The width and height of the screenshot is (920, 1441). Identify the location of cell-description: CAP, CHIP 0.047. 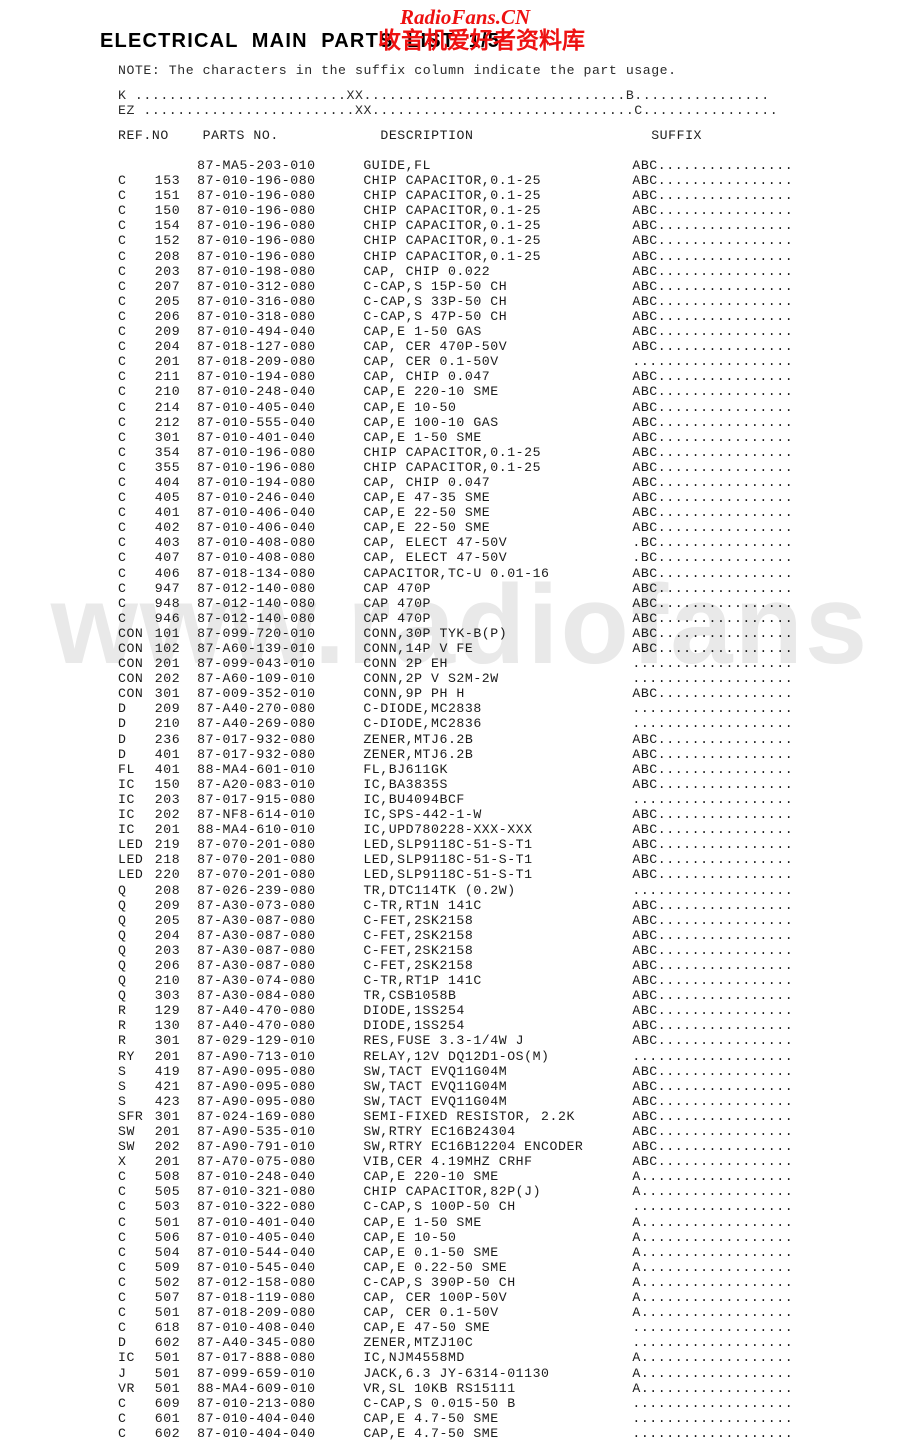
(427, 377).